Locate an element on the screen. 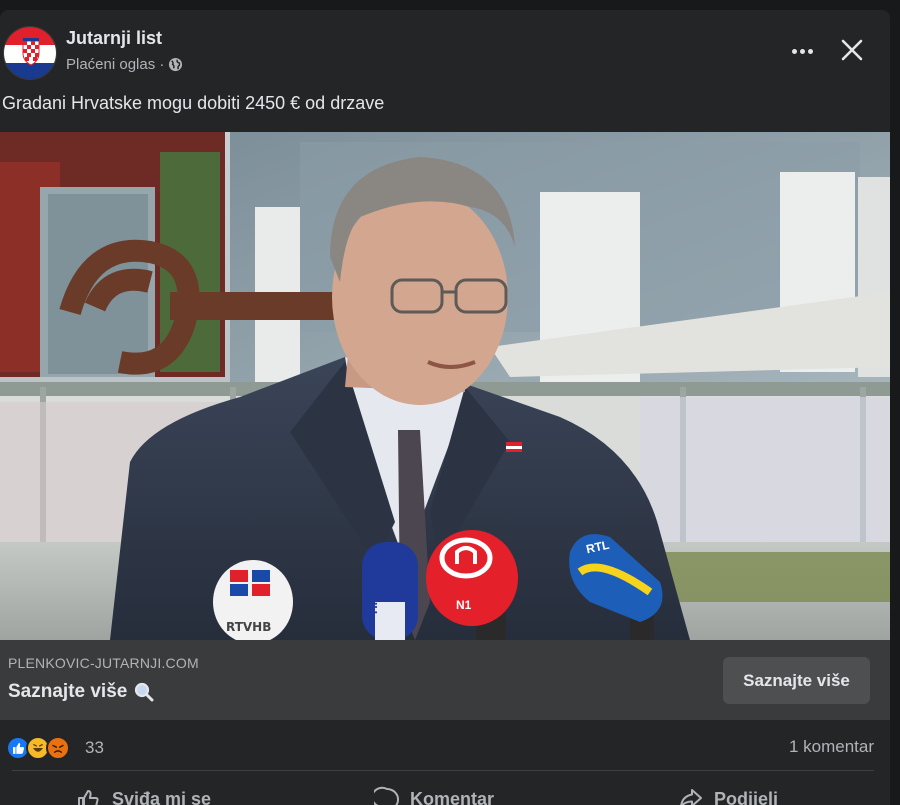 The image size is (900, 805). angry-icon is located at coordinates (58, 748).